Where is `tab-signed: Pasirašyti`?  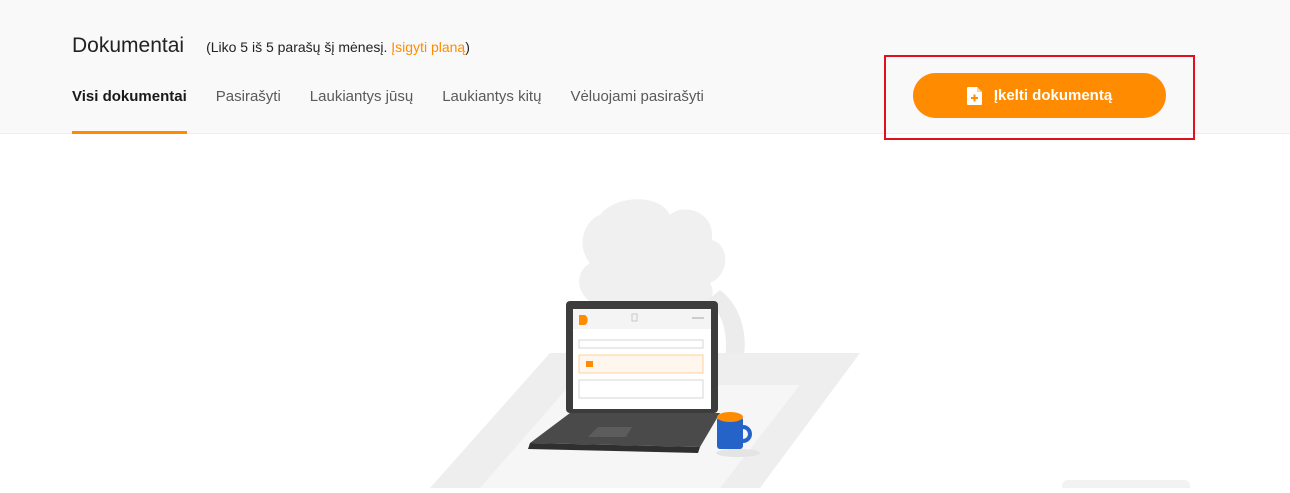 tab-signed: Pasirašyti is located at coordinates (248, 111).